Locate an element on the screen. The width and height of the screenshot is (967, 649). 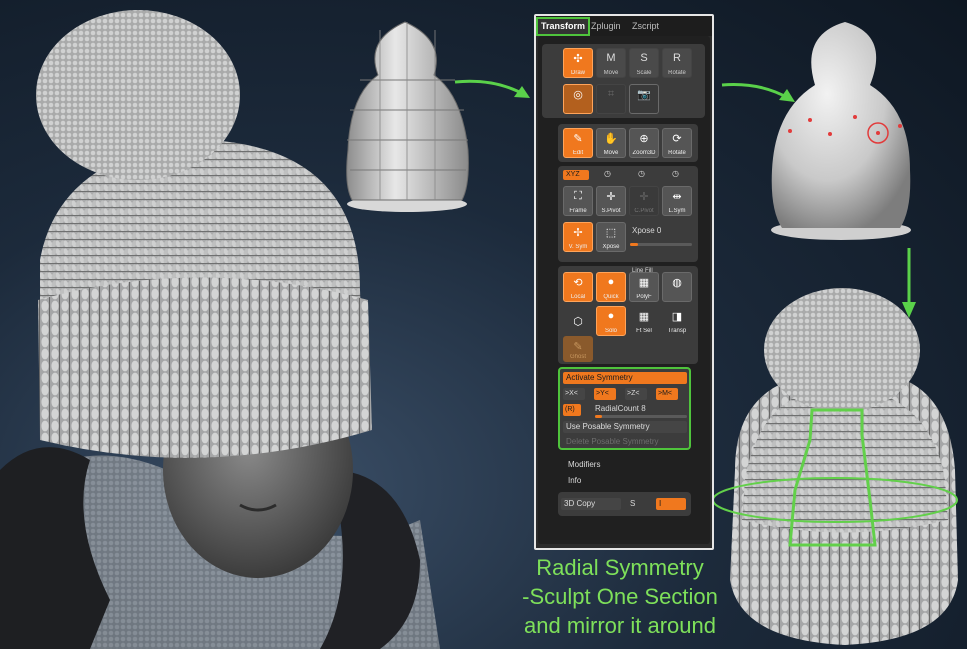
caption-line-1: Radial Symmetry is located at coordinates (620, 567).